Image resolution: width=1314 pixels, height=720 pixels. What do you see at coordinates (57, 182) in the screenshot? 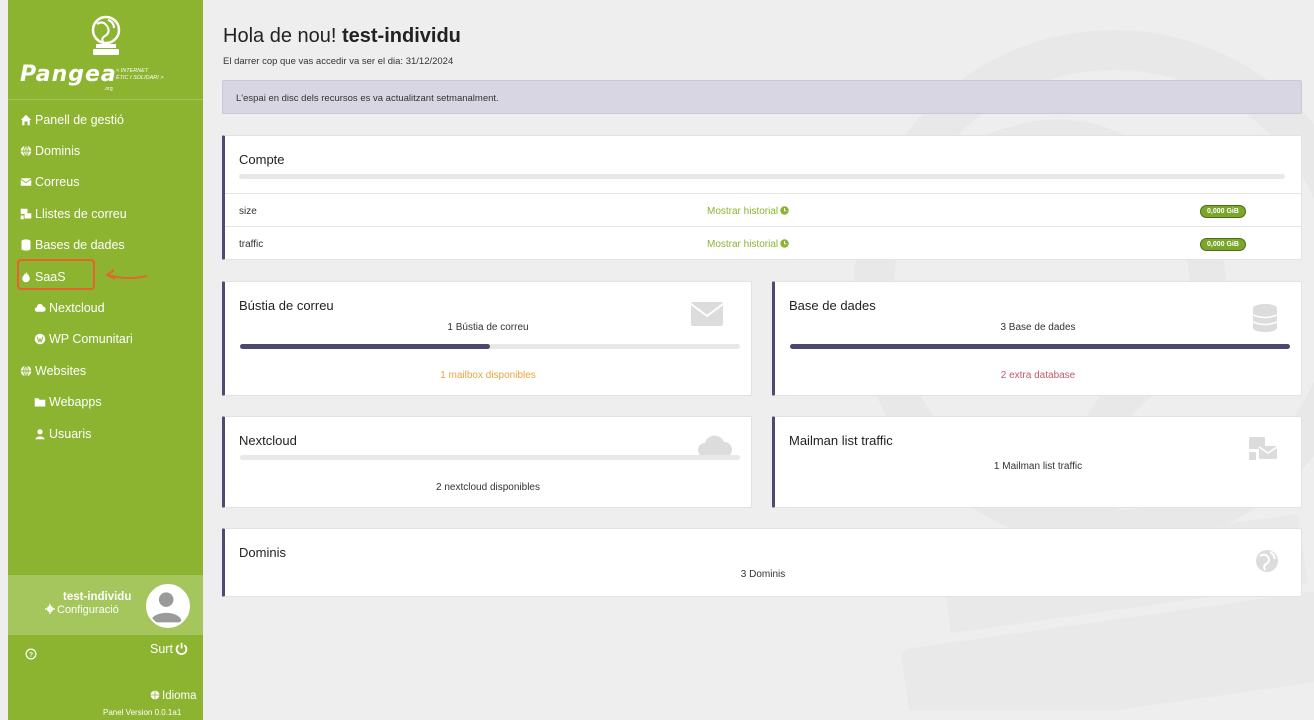
I see `sidebar-item-label: Correus` at bounding box center [57, 182].